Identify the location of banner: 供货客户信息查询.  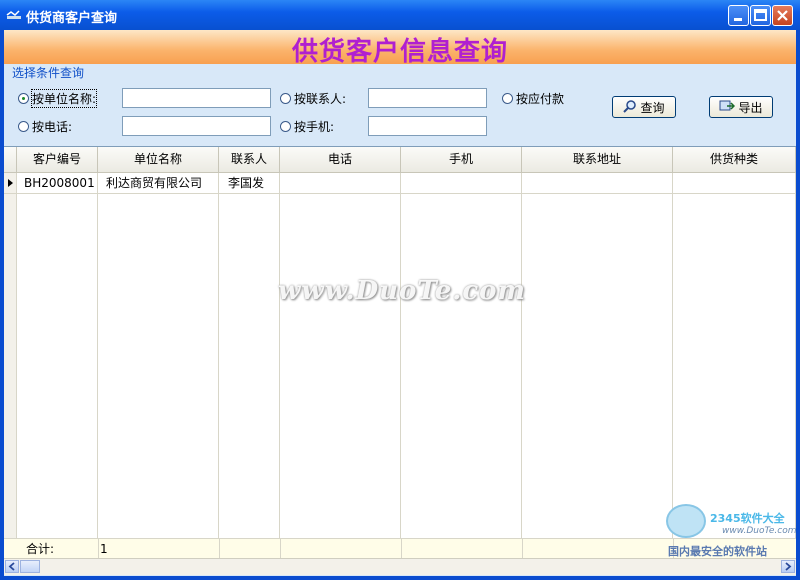
(400, 48).